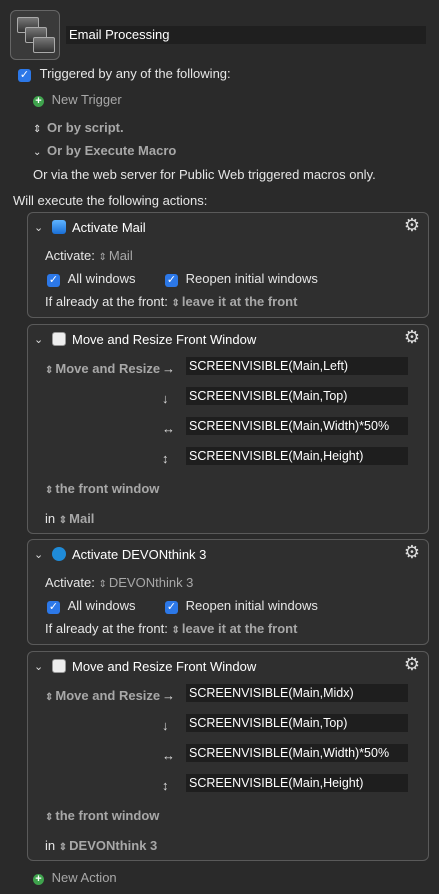 The width and height of the screenshot is (439, 894). What do you see at coordinates (85, 127) in the screenshot?
I see `or-script-label: Or by script.` at bounding box center [85, 127].